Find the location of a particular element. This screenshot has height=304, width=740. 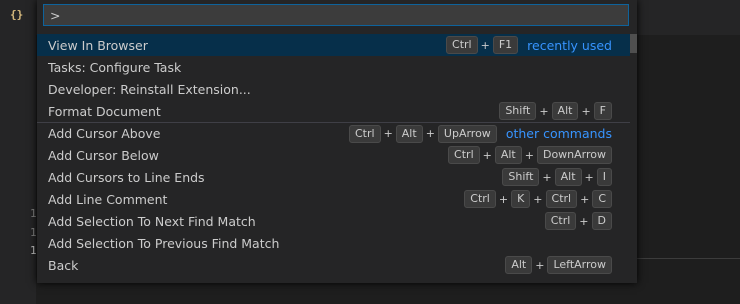

command-palette-input-box is located at coordinates (336, 15).